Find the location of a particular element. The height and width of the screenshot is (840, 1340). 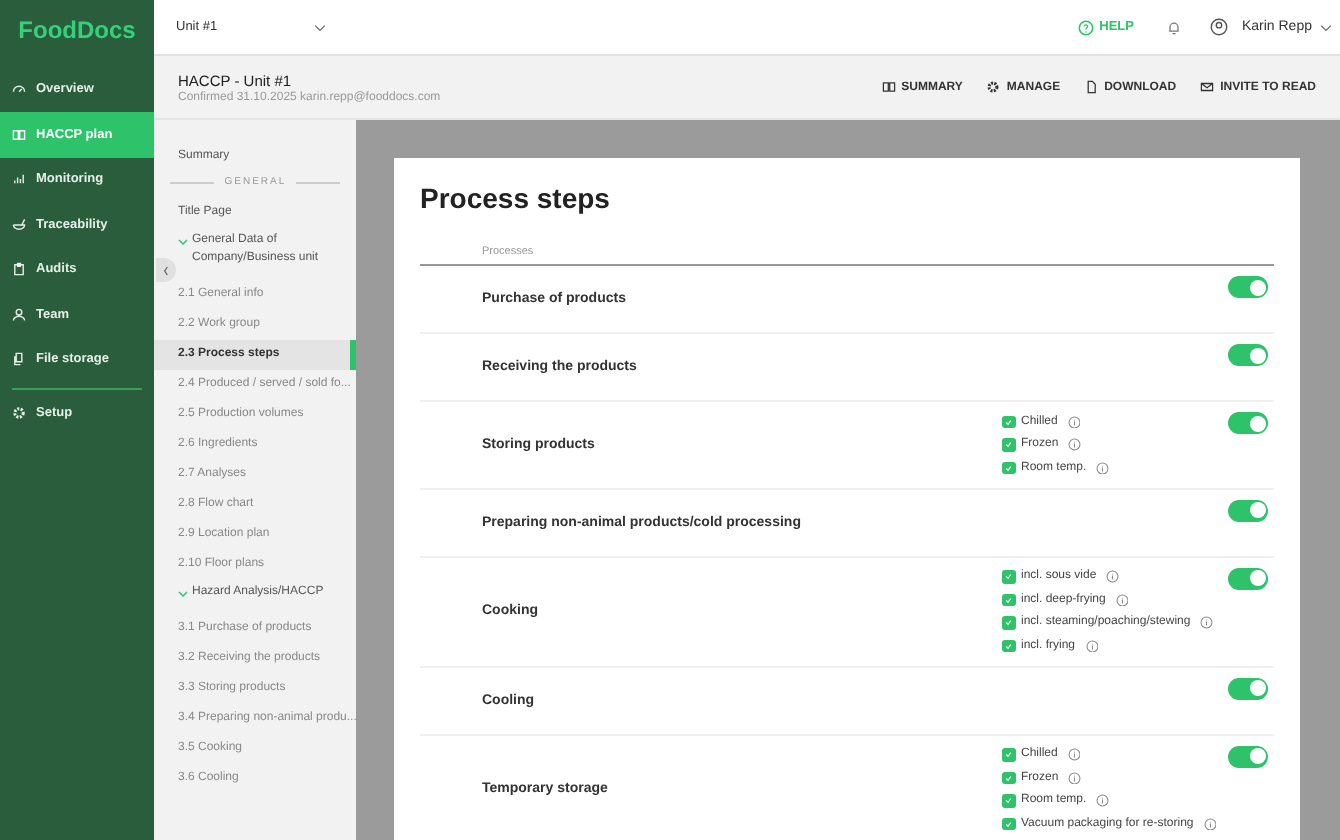

bowl-icon is located at coordinates (19, 224).